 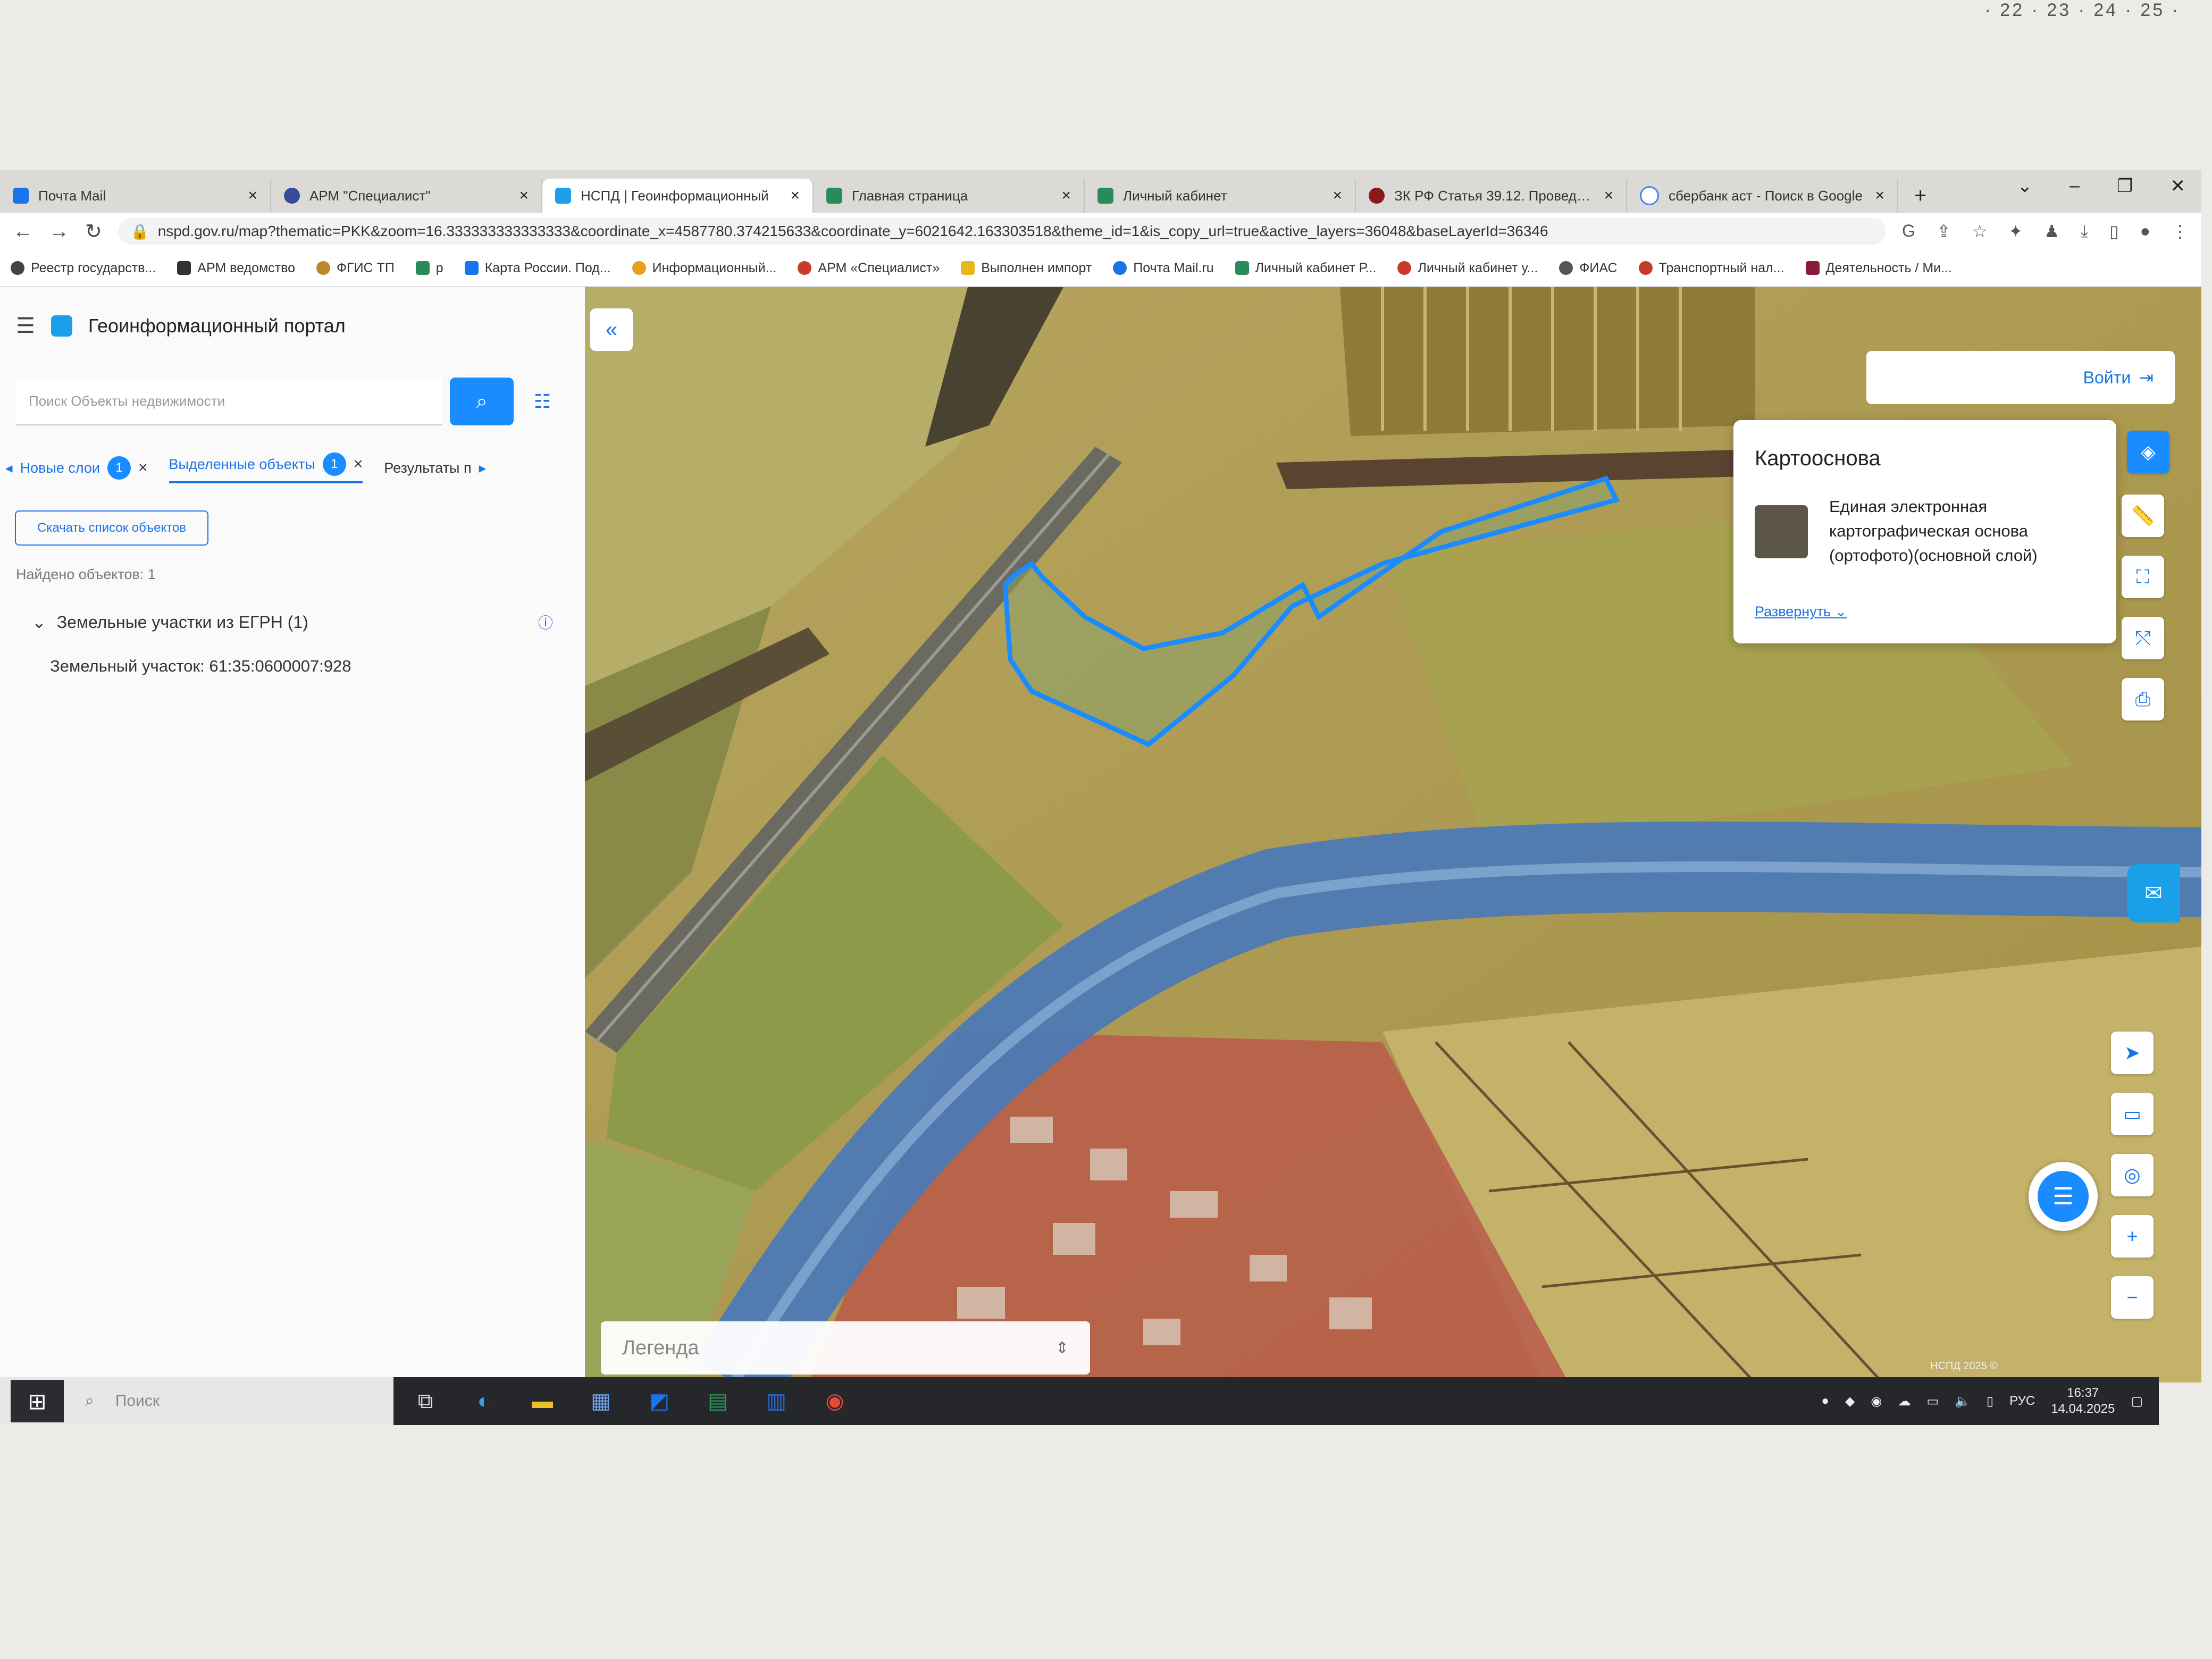 What do you see at coordinates (1963, 1401) in the screenshot?
I see `volume-icon: 🔈` at bounding box center [1963, 1401].